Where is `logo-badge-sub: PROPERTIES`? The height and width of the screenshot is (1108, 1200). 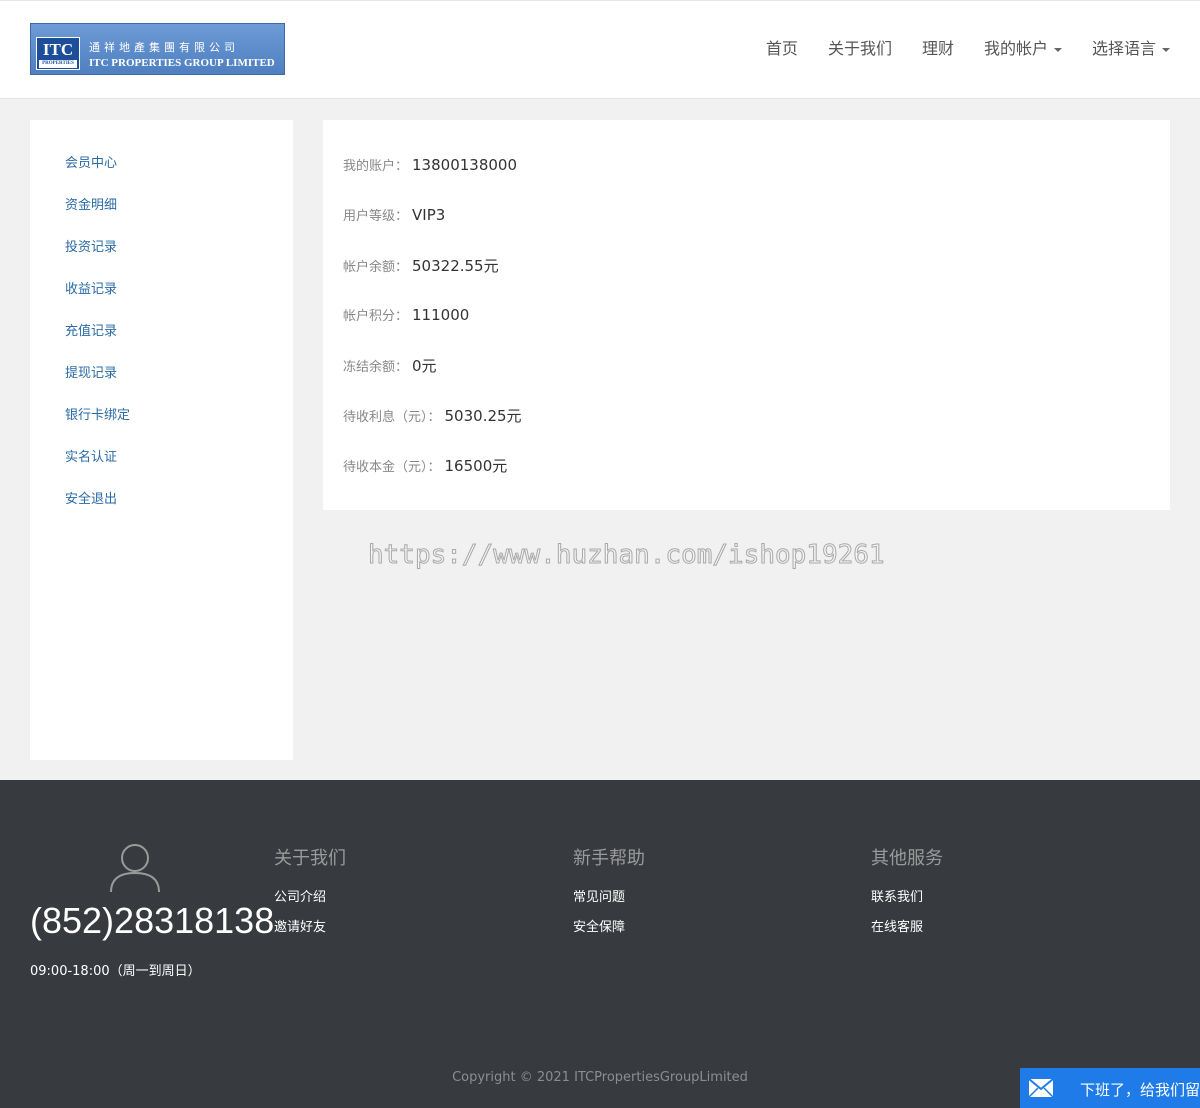 logo-badge-sub: PROPERTIES is located at coordinates (58, 64).